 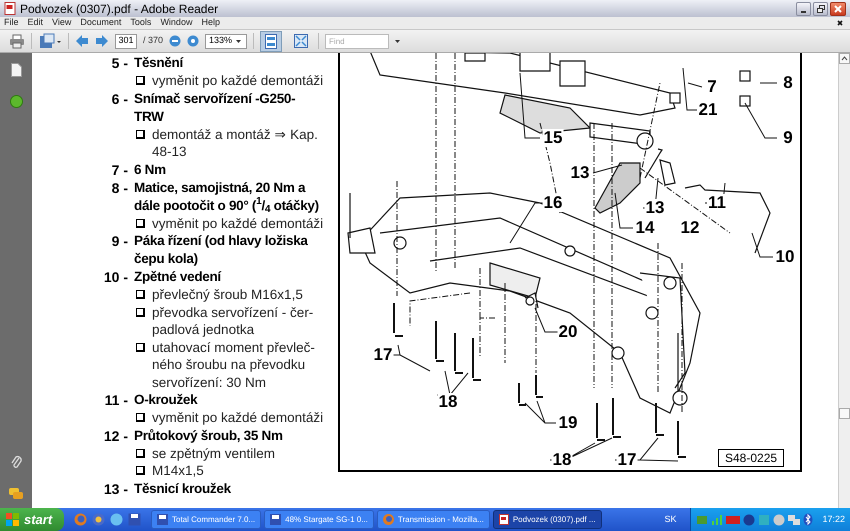 What do you see at coordinates (62, 23) in the screenshot?
I see `menu-item: View` at bounding box center [62, 23].